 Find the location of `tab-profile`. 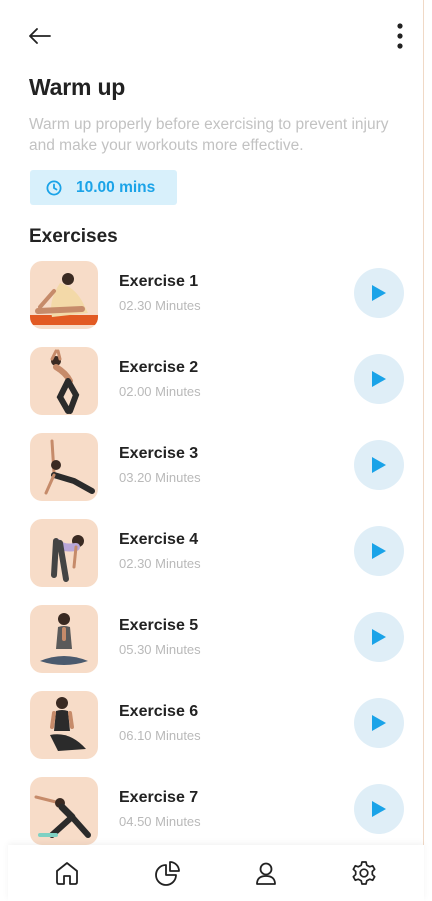

tab-profile is located at coordinates (266, 873).